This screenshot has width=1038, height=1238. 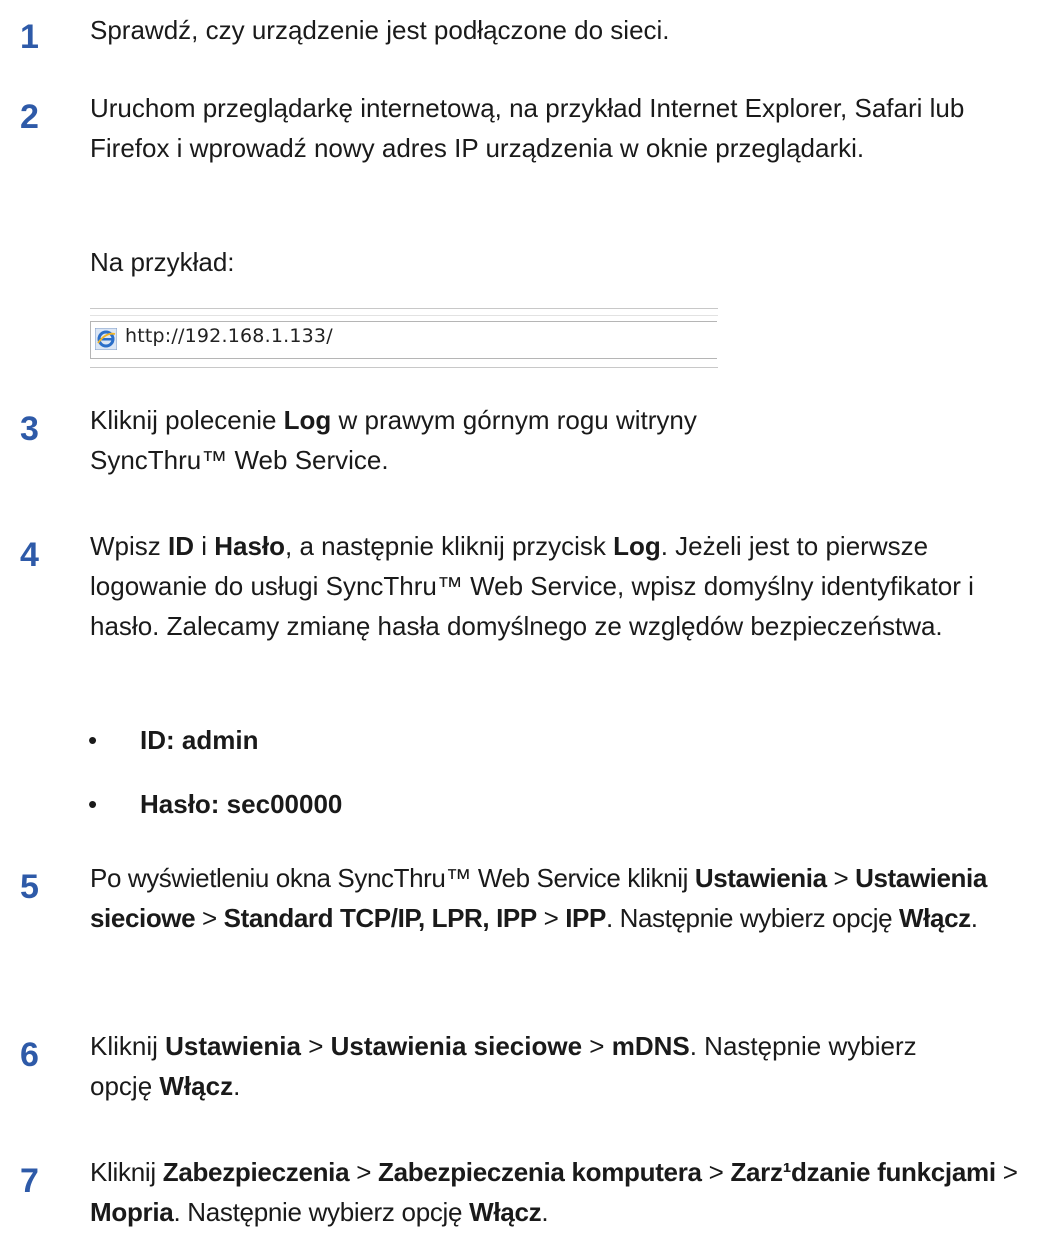 What do you see at coordinates (199, 740) in the screenshot?
I see `bullet-text: ID: admin` at bounding box center [199, 740].